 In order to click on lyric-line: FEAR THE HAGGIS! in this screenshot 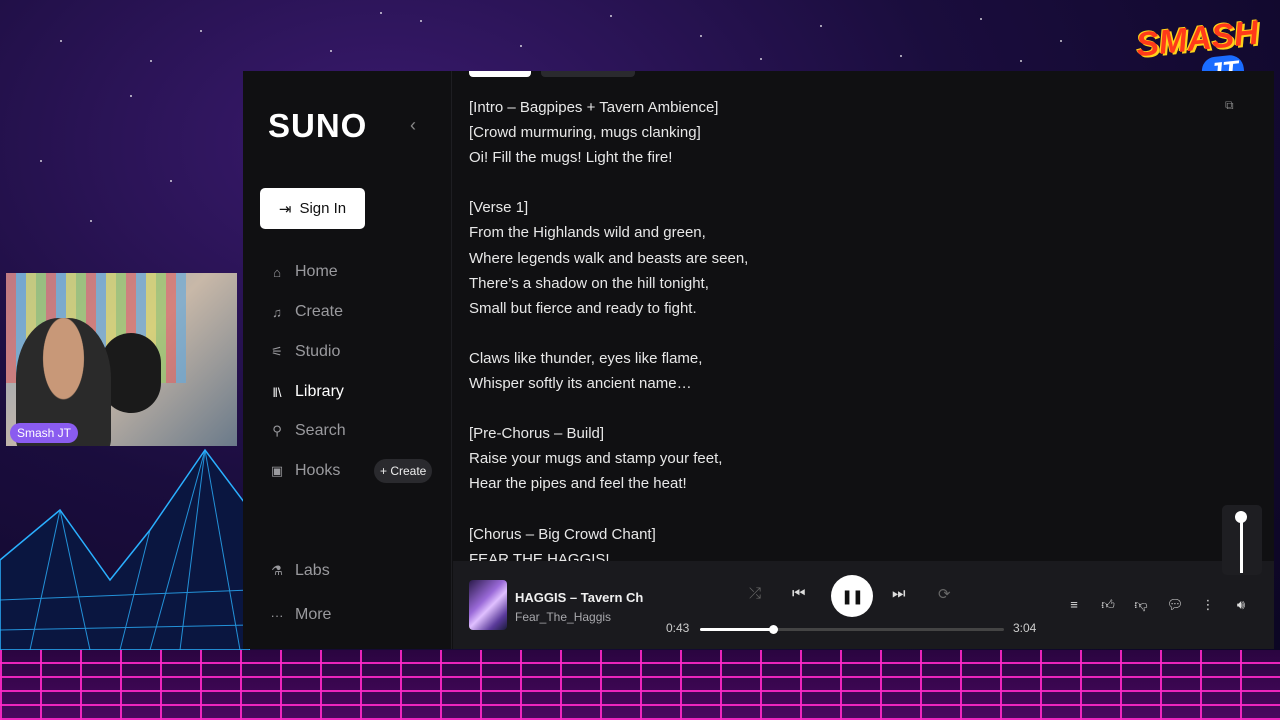, I will do `click(539, 555)`.